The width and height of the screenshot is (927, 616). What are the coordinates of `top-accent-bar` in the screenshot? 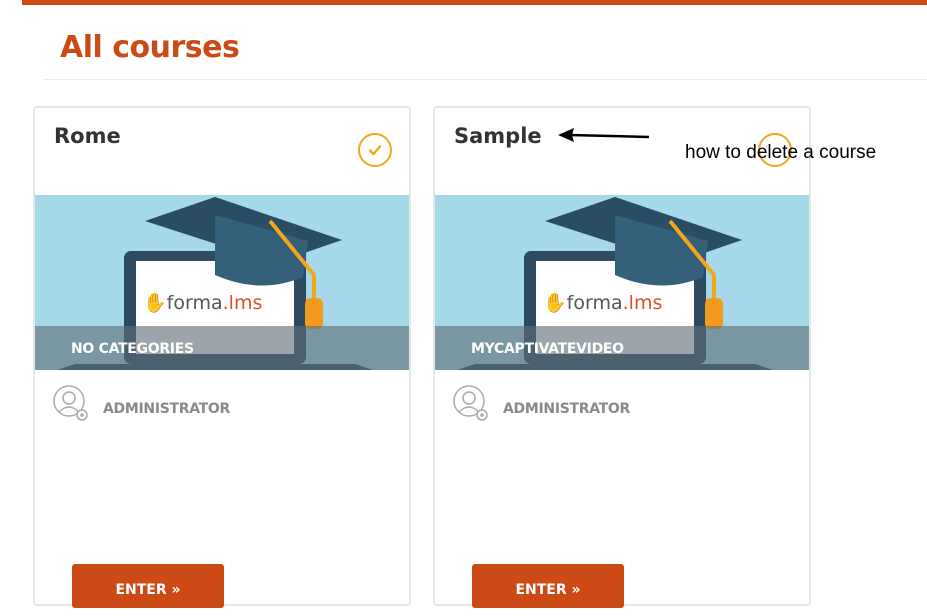 It's located at (474, 2).